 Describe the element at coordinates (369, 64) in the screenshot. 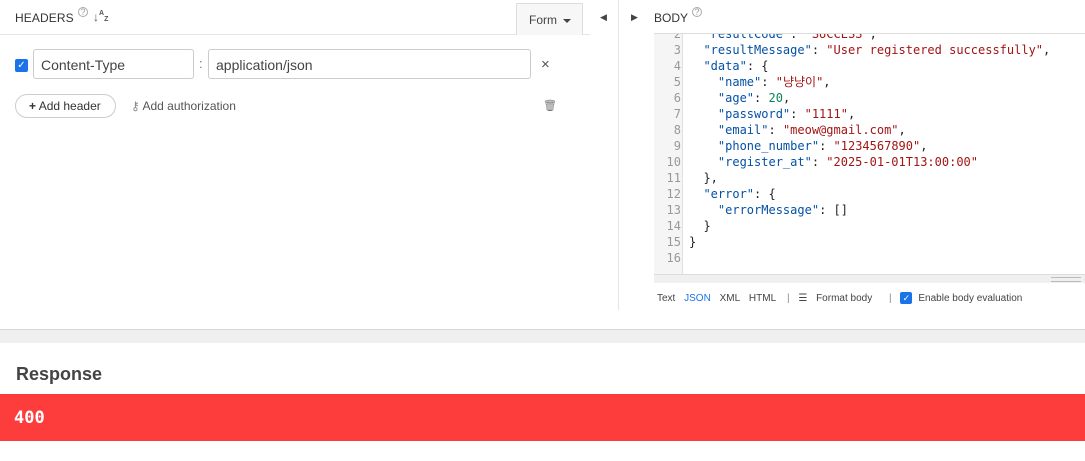

I see `header-value-input: application/json` at that location.